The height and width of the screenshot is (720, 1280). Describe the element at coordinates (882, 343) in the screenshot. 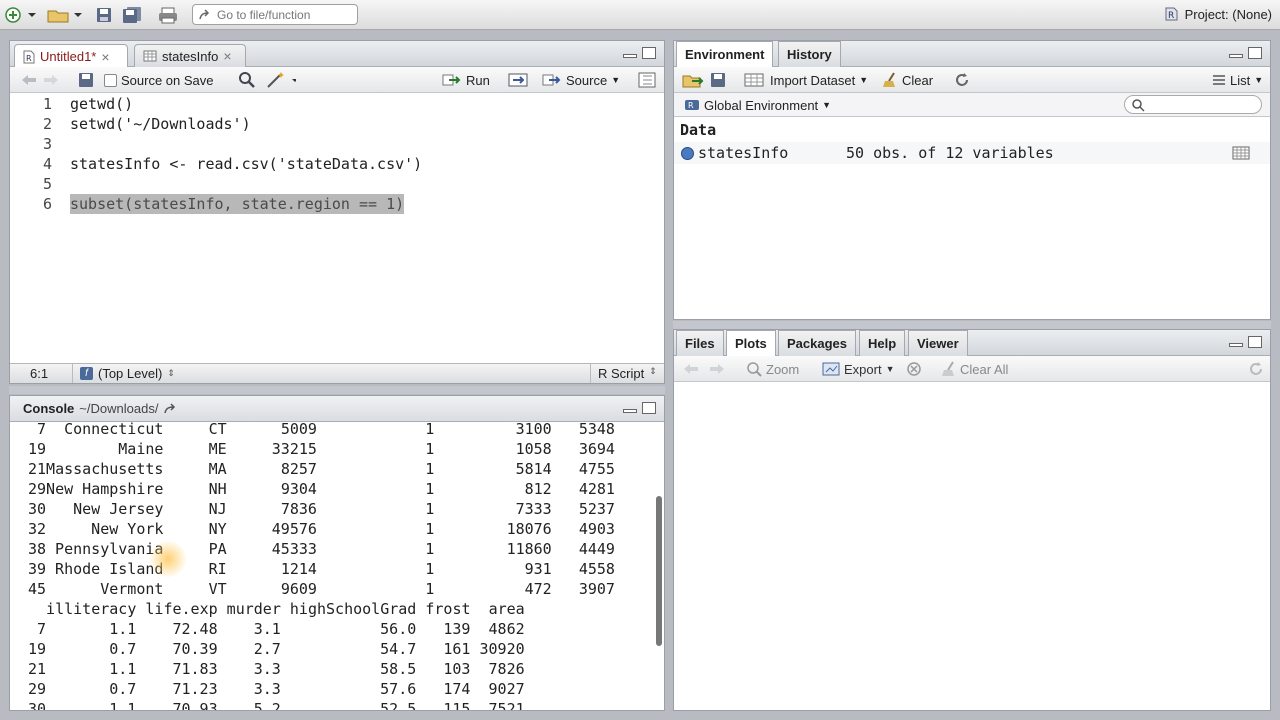

I see `tab-help: Help` at that location.